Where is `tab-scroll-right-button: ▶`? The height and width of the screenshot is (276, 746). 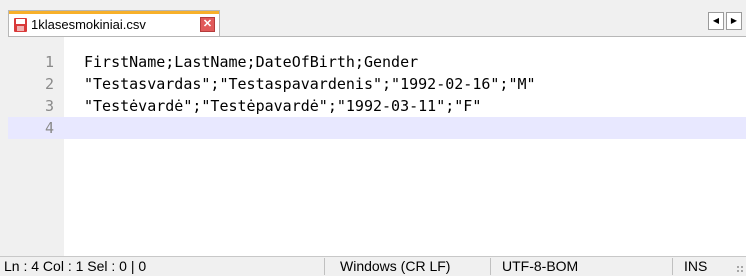 tab-scroll-right-button: ▶ is located at coordinates (734, 21).